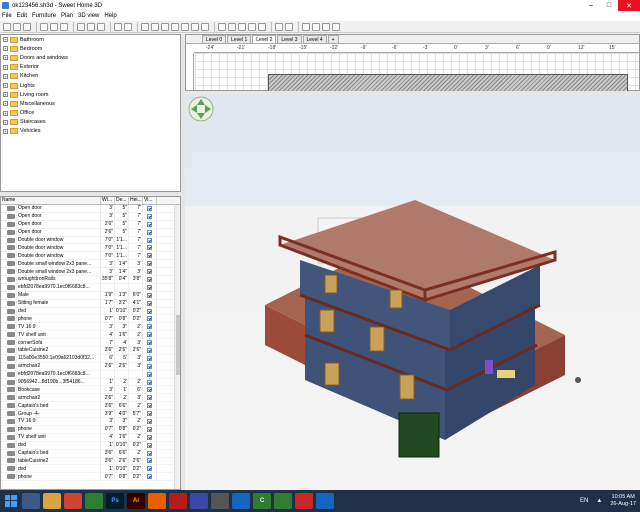 The width and height of the screenshot is (640, 512). What do you see at coordinates (90, 295) in the screenshot?
I see `table-row: Male 1'9" 1'3" 6'0"` at bounding box center [90, 295].